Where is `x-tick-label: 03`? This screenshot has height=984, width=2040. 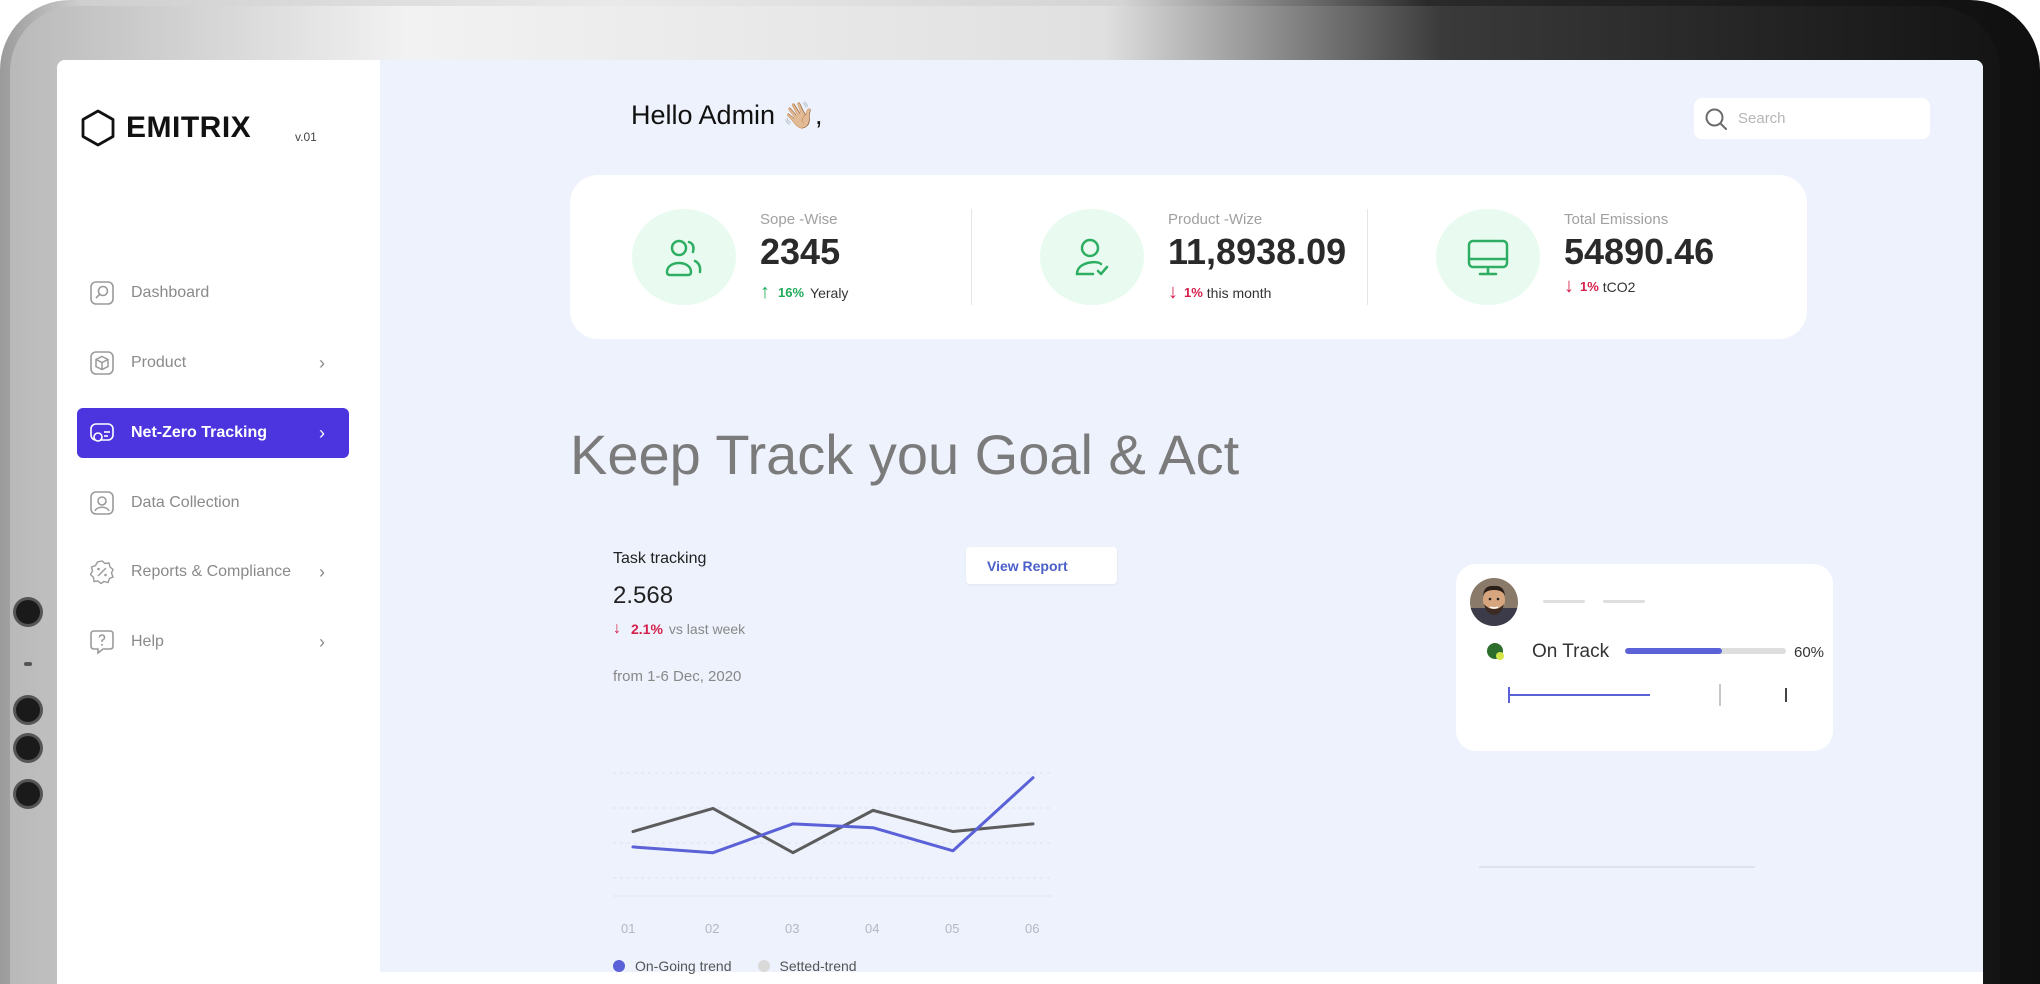 x-tick-label: 03 is located at coordinates (792, 928).